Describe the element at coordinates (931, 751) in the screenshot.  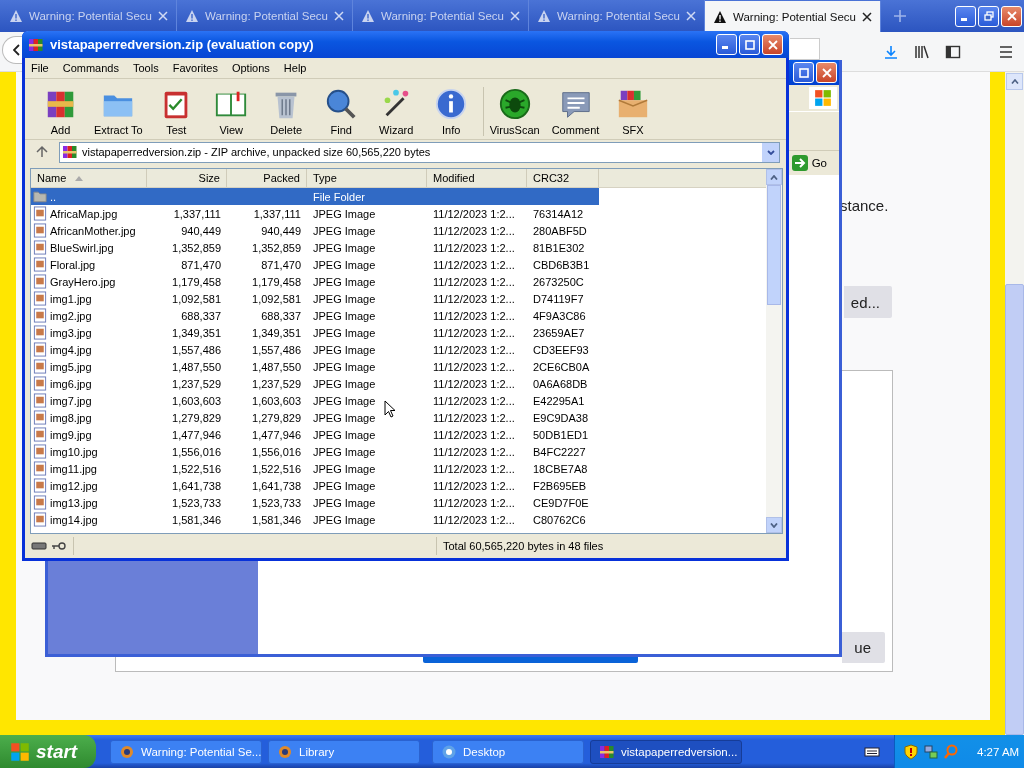
I see `network-icon` at that location.